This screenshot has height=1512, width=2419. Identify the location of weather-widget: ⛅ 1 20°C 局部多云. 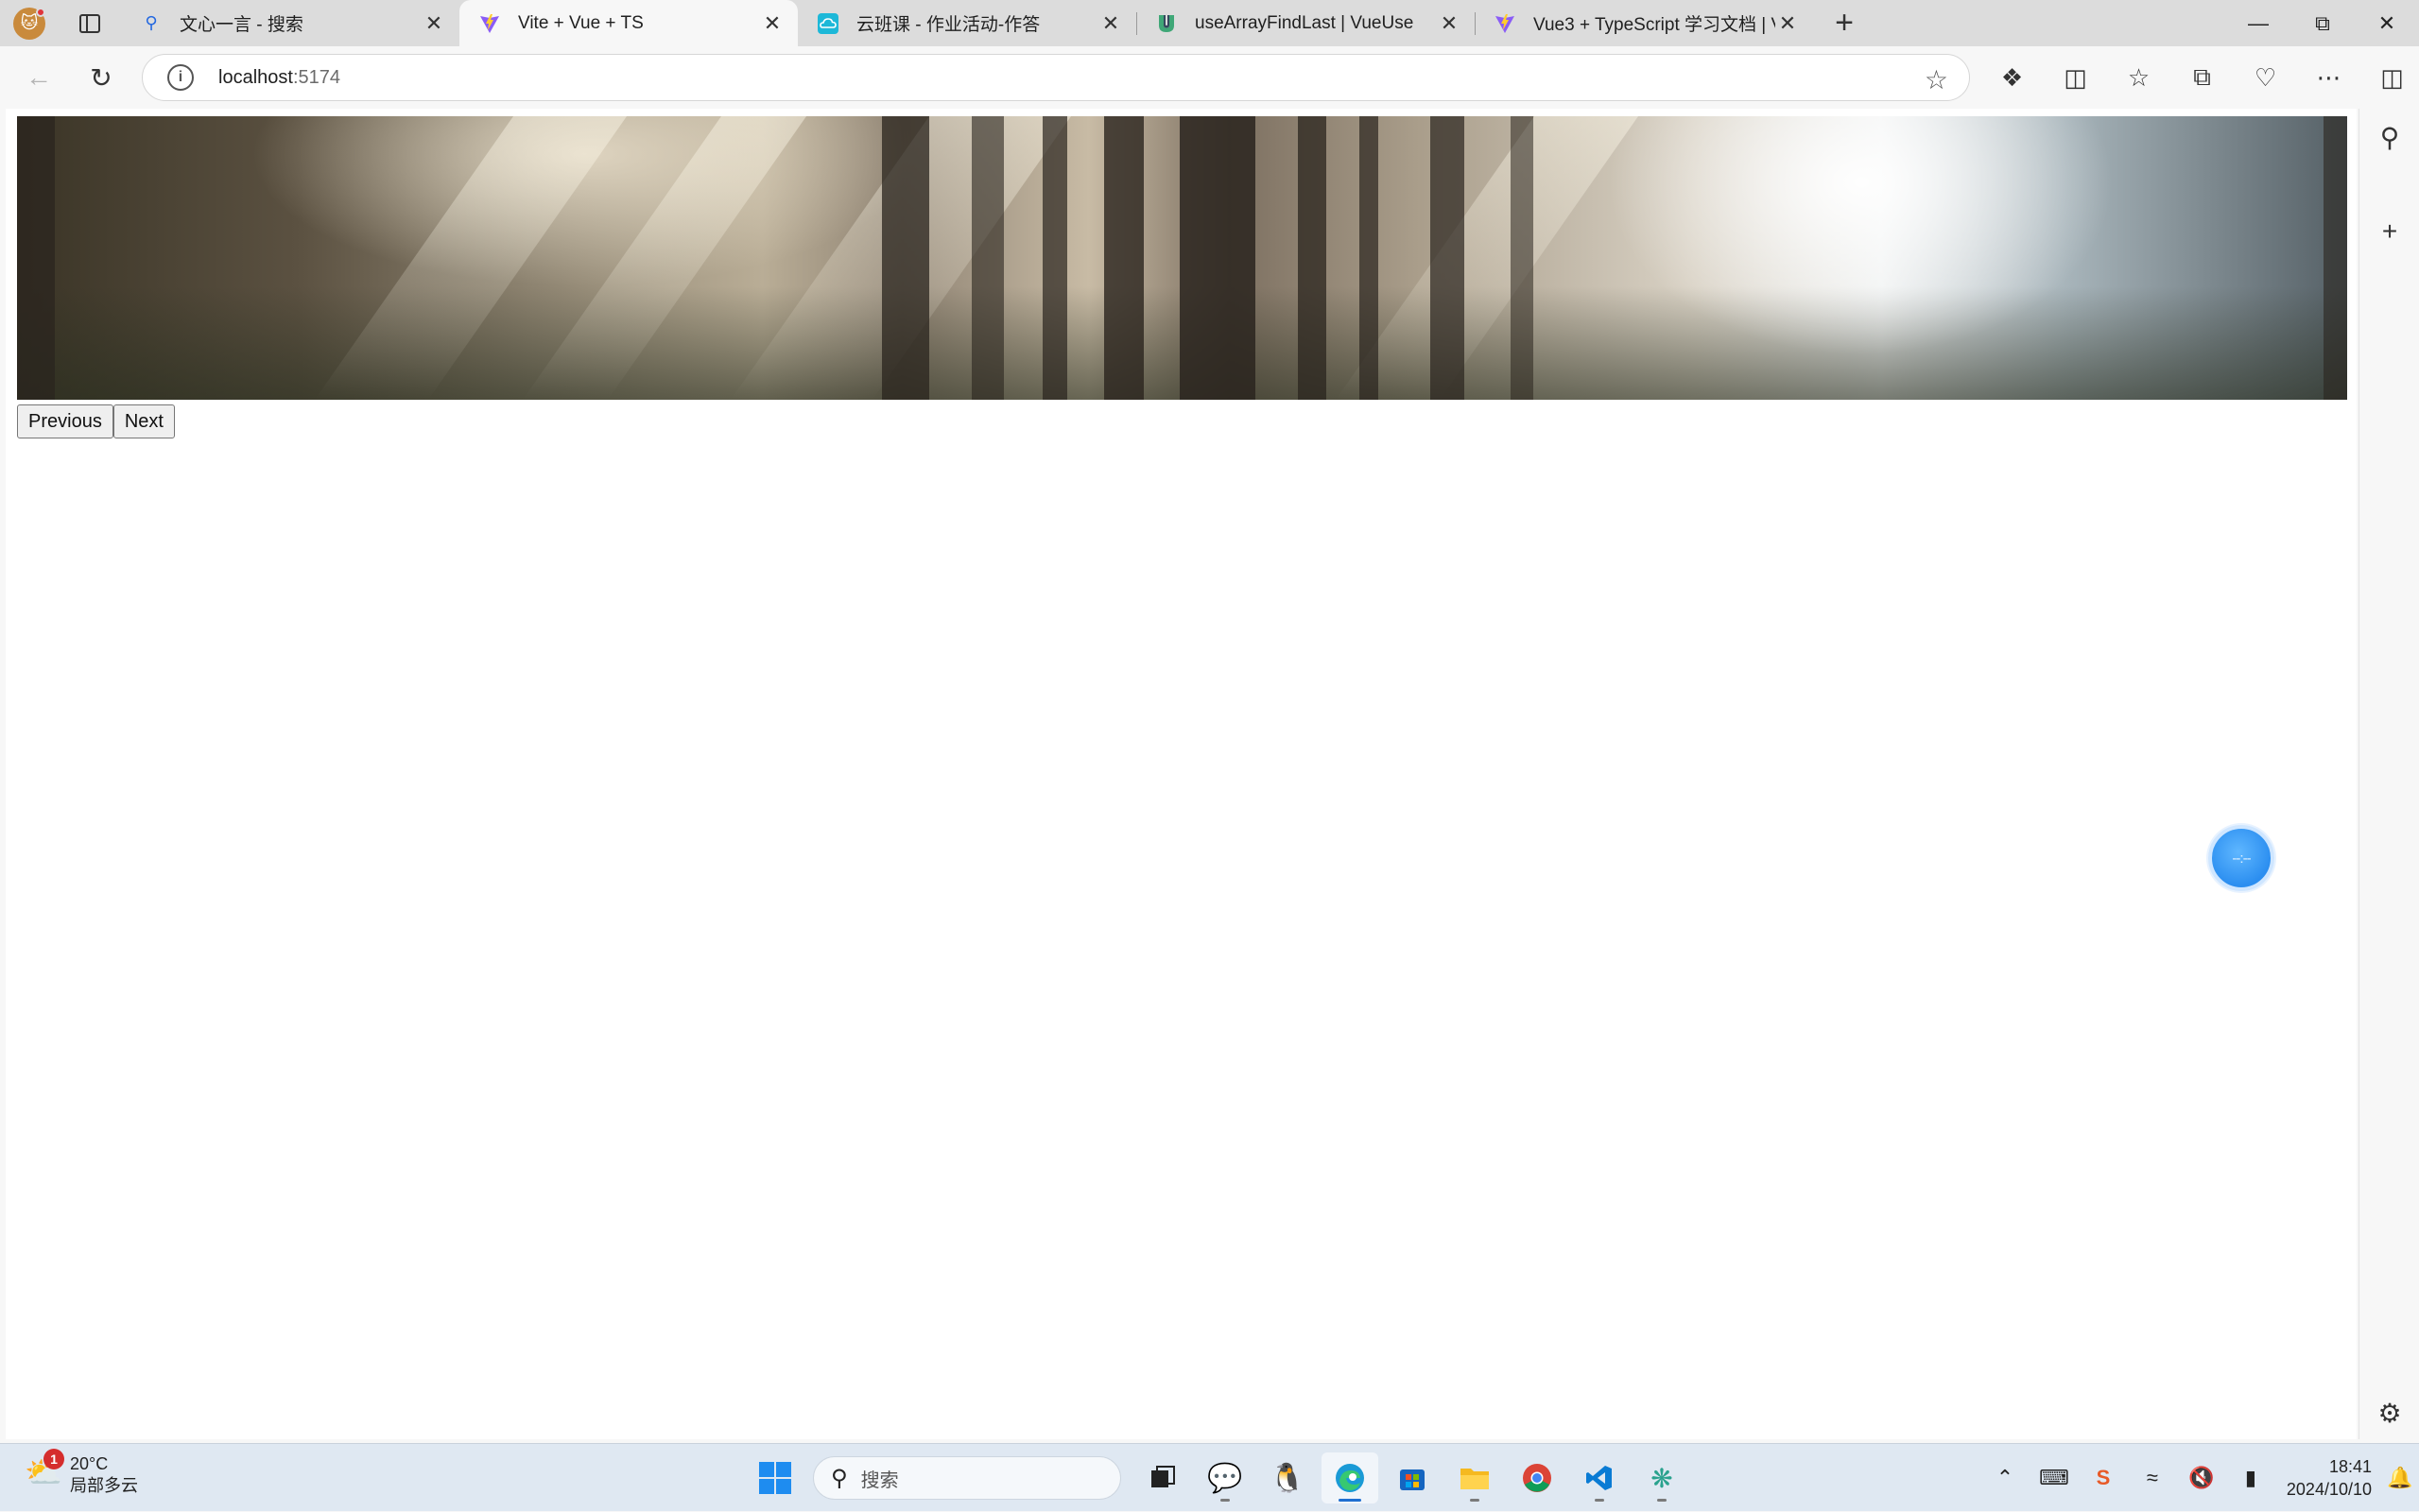
(81, 1473).